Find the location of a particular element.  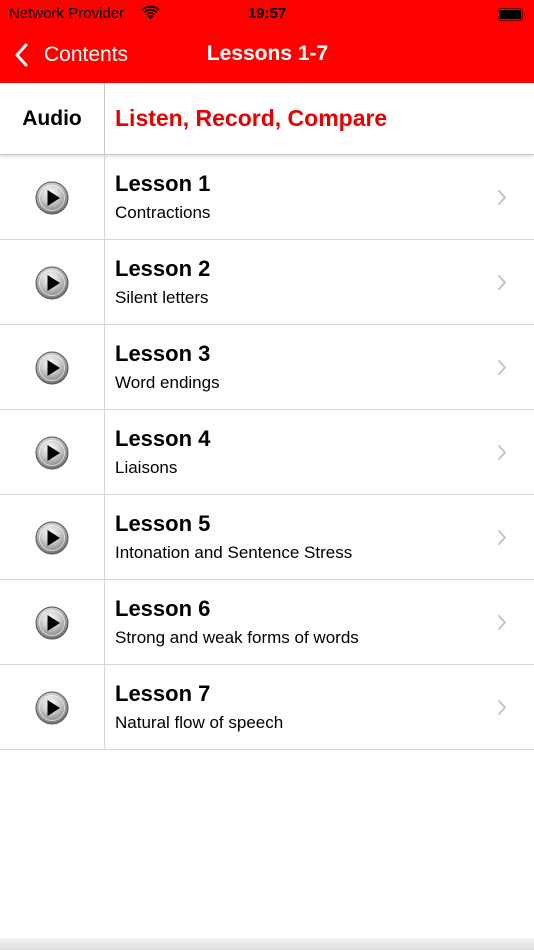

lesson-title: Lesson 6 is located at coordinates (163, 608).